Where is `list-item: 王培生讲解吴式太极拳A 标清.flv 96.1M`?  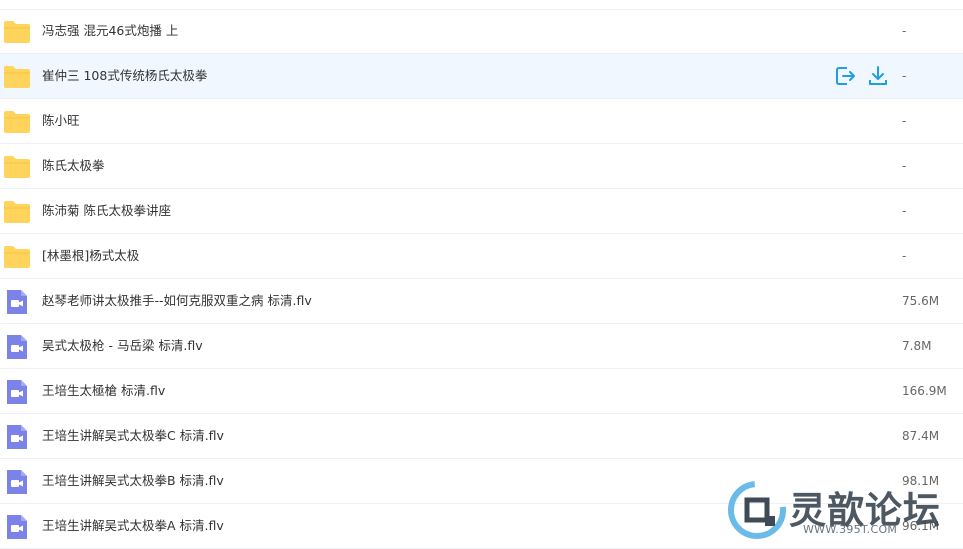 list-item: 王培生讲解吴式太极拳A 标清.flv 96.1M is located at coordinates (481, 526).